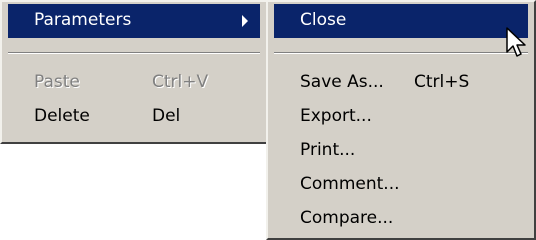 Image resolution: width=536 pixels, height=240 pixels. Describe the element at coordinates (134, 83) in the screenshot. I see `menu-item-paste: Paste Ctrl+V` at that location.